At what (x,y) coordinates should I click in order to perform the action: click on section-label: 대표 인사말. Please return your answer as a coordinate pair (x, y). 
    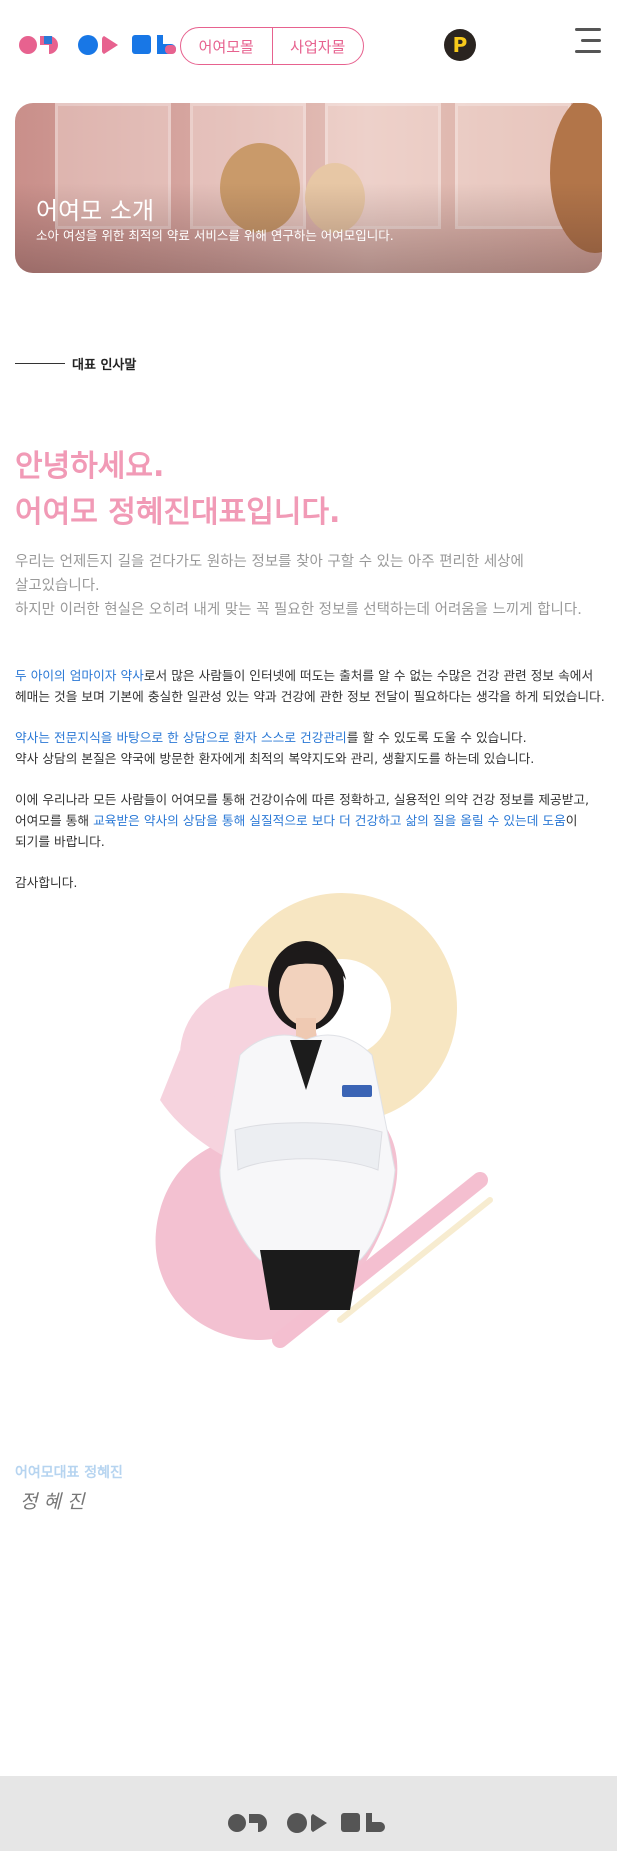
    Looking at the image, I should click on (75, 363).